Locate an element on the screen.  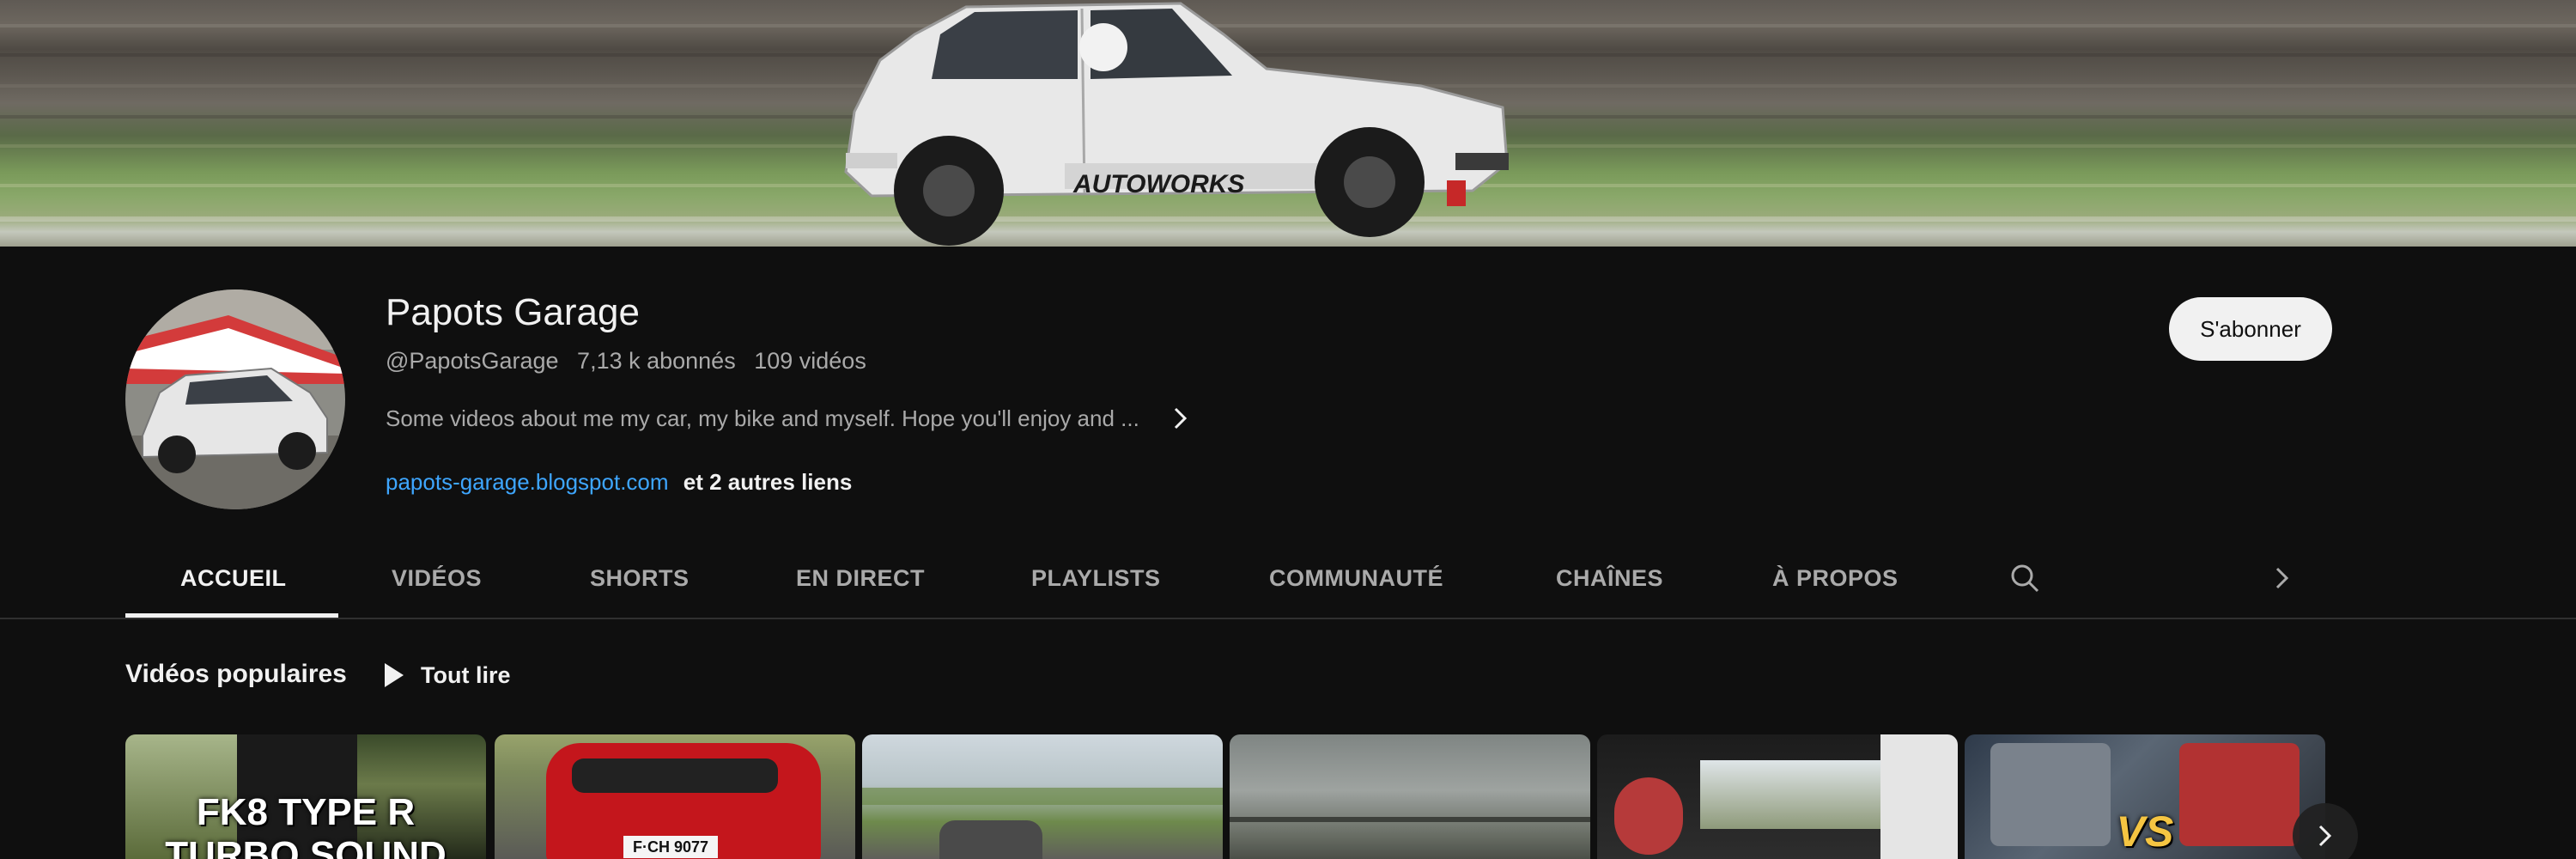
more-links: et 2 autres liens is located at coordinates (768, 482).